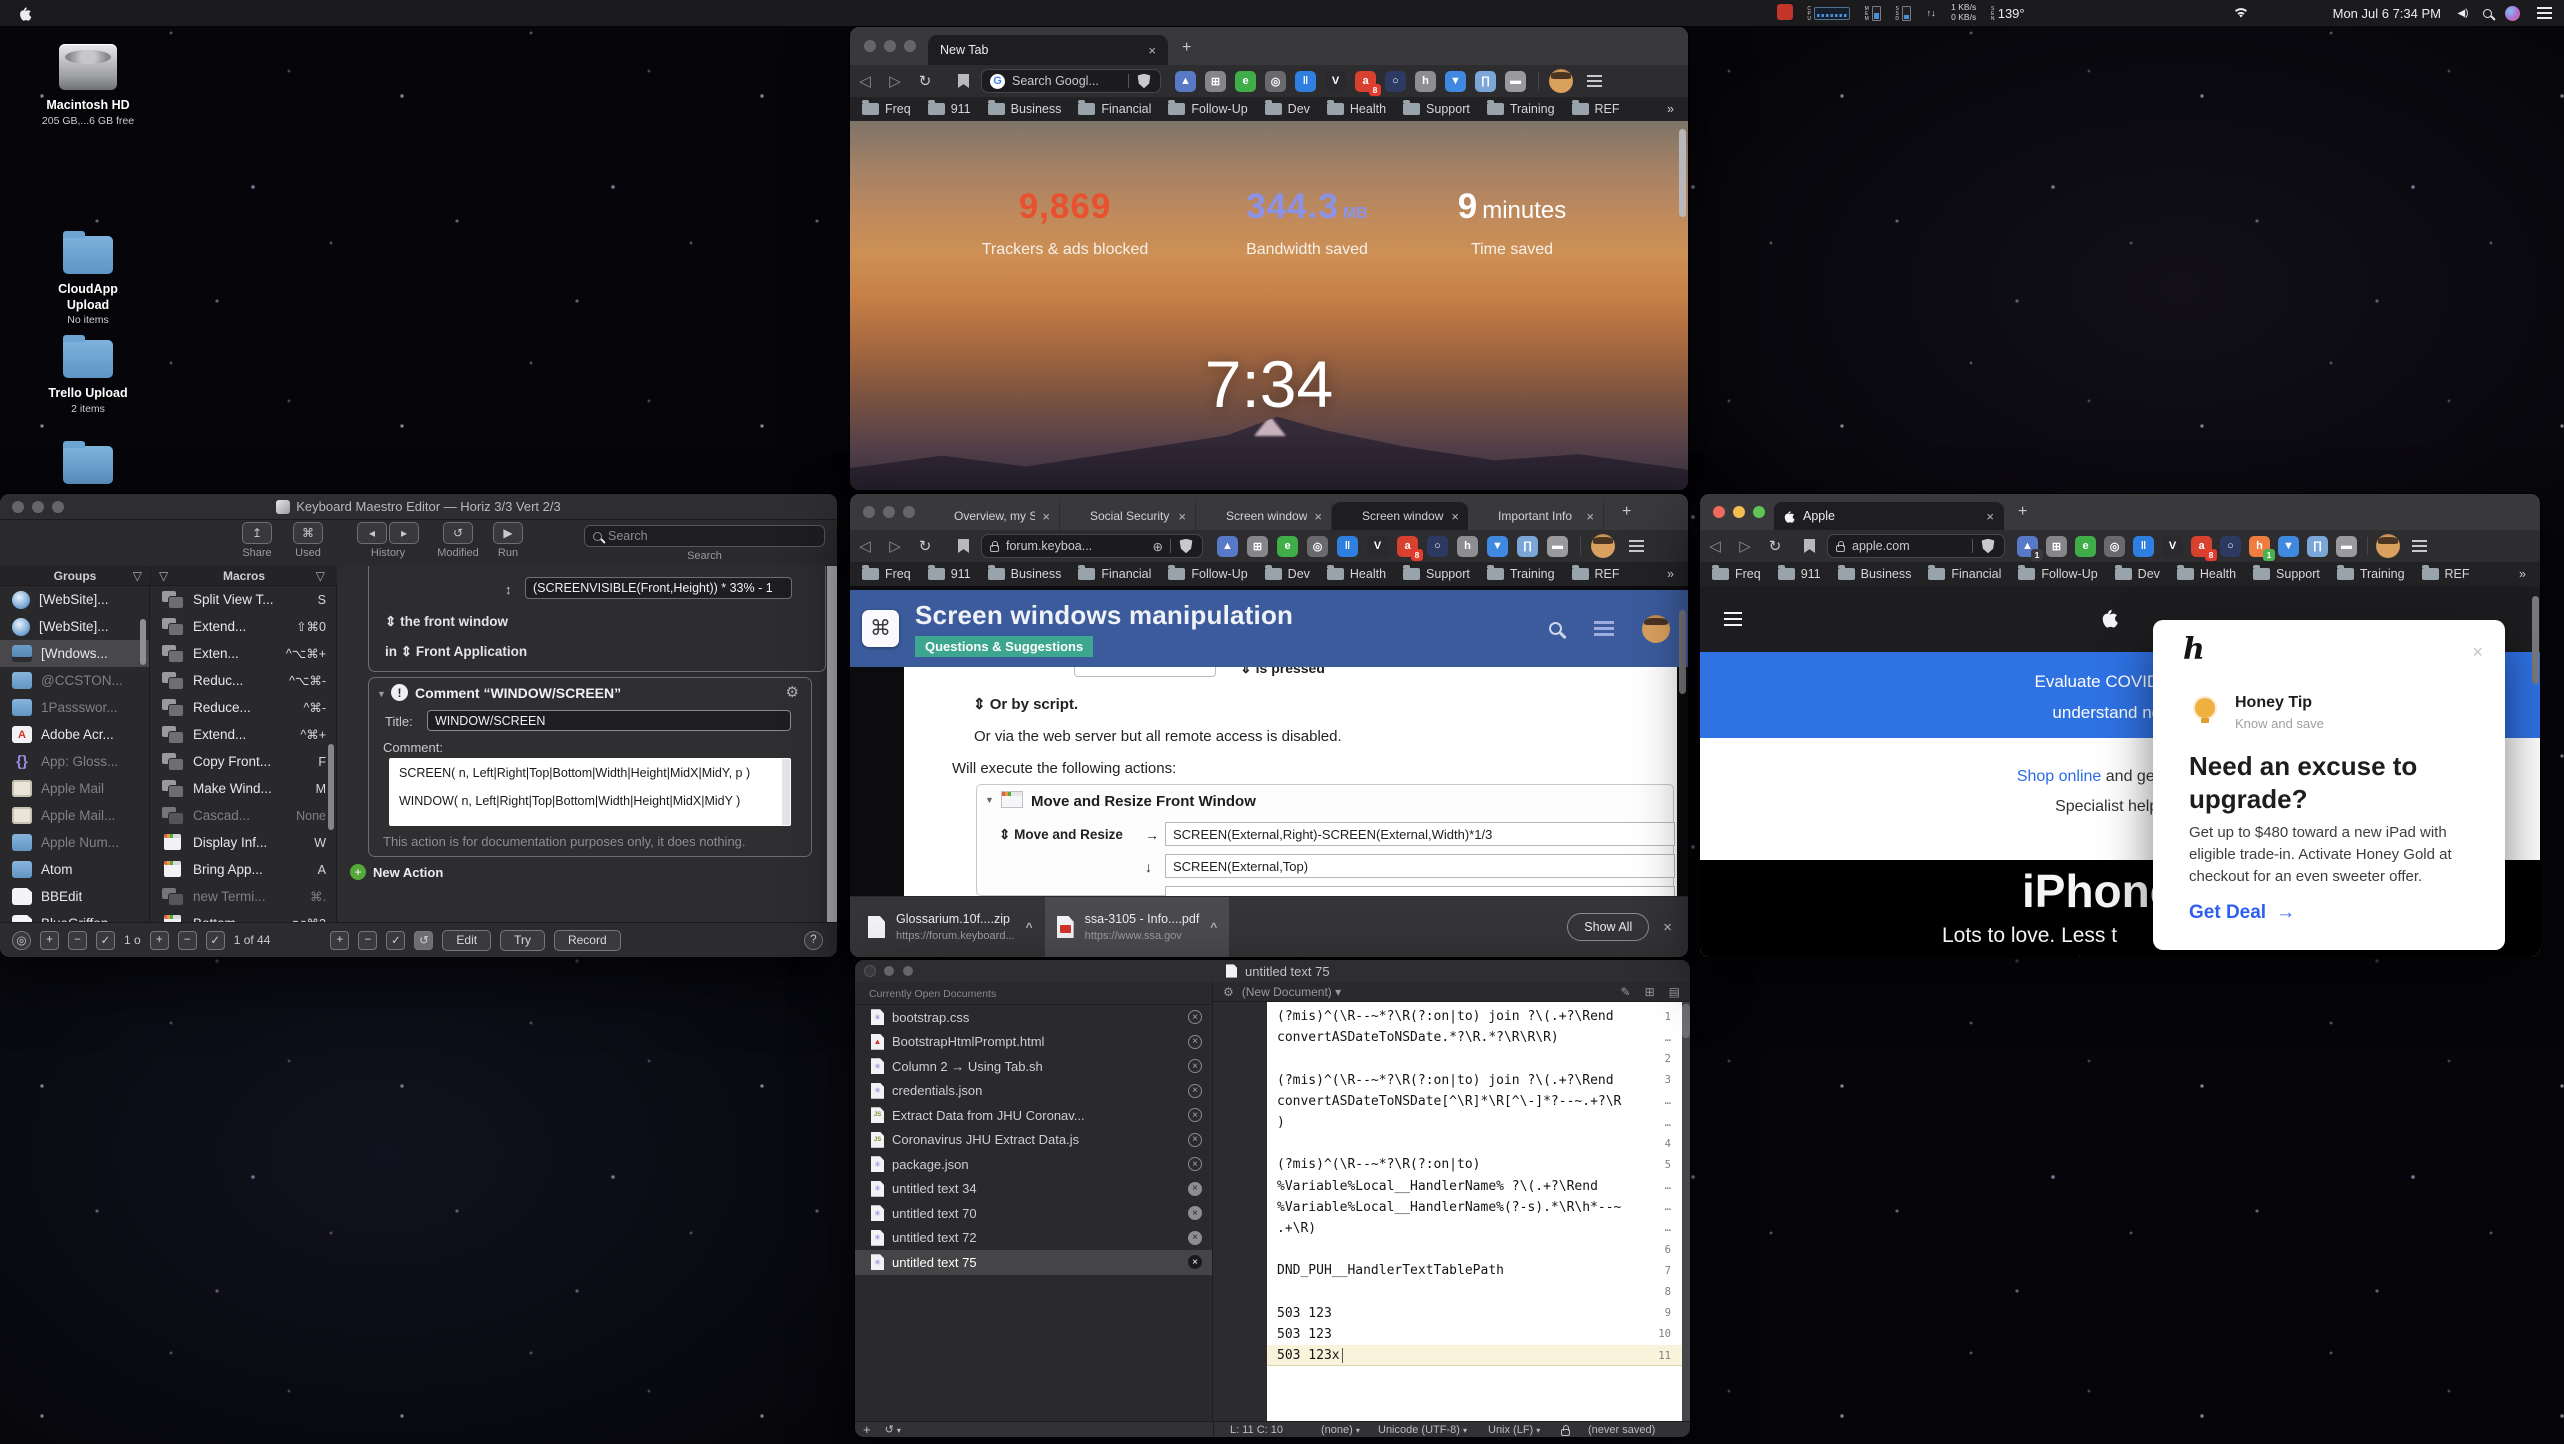  I want to click on line-col-indicator: L: 11 C: 10, so click(1256, 1430).